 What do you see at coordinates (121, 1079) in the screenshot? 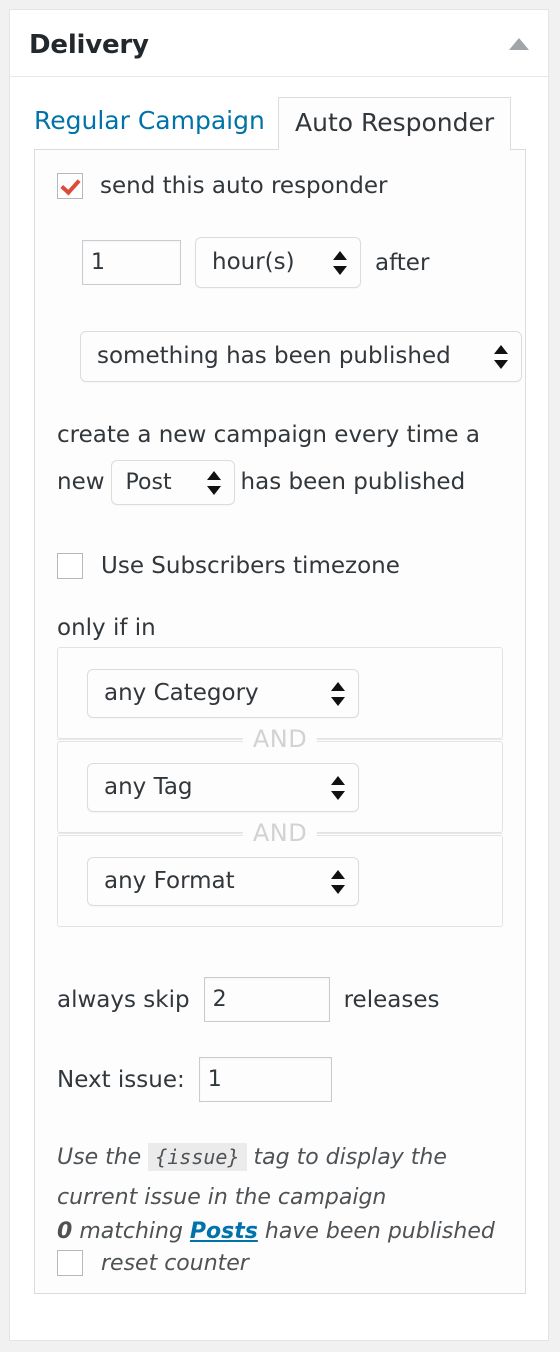
I see `next-issue-label: Next issue:` at bounding box center [121, 1079].